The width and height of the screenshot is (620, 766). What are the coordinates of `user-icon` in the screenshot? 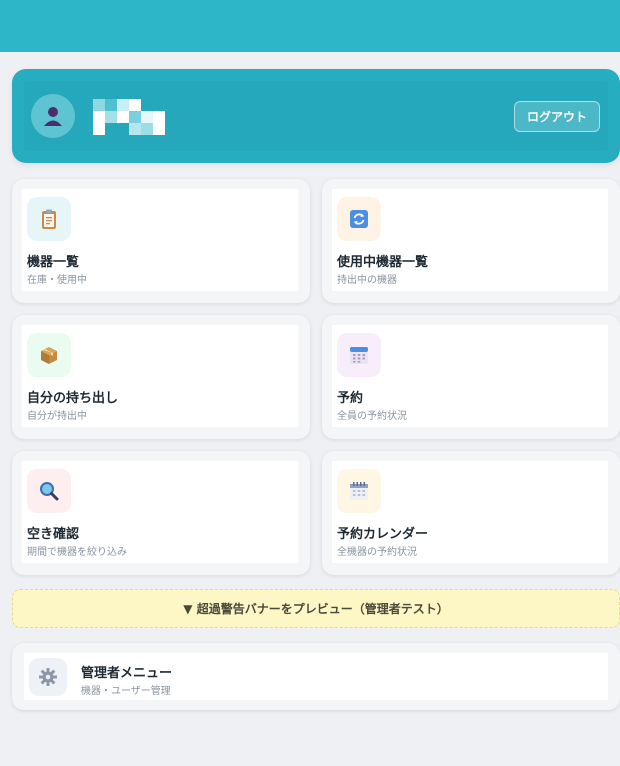 It's located at (53, 116).